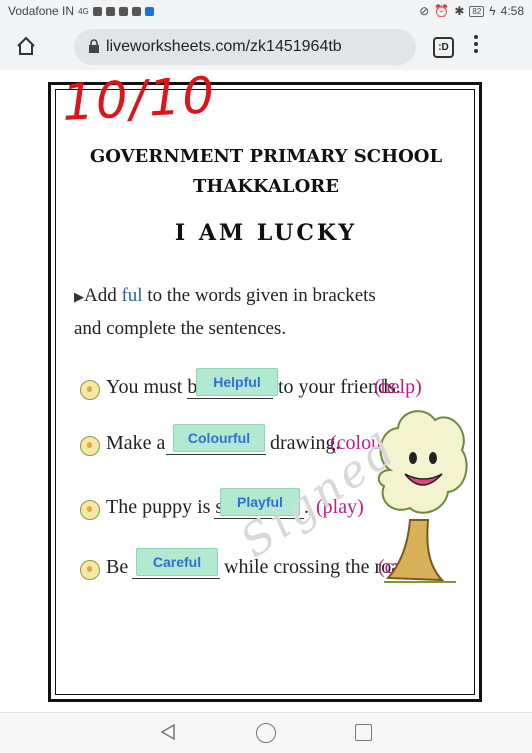 The width and height of the screenshot is (532, 753). I want to click on tab-switcher-button: :D, so click(443, 47).